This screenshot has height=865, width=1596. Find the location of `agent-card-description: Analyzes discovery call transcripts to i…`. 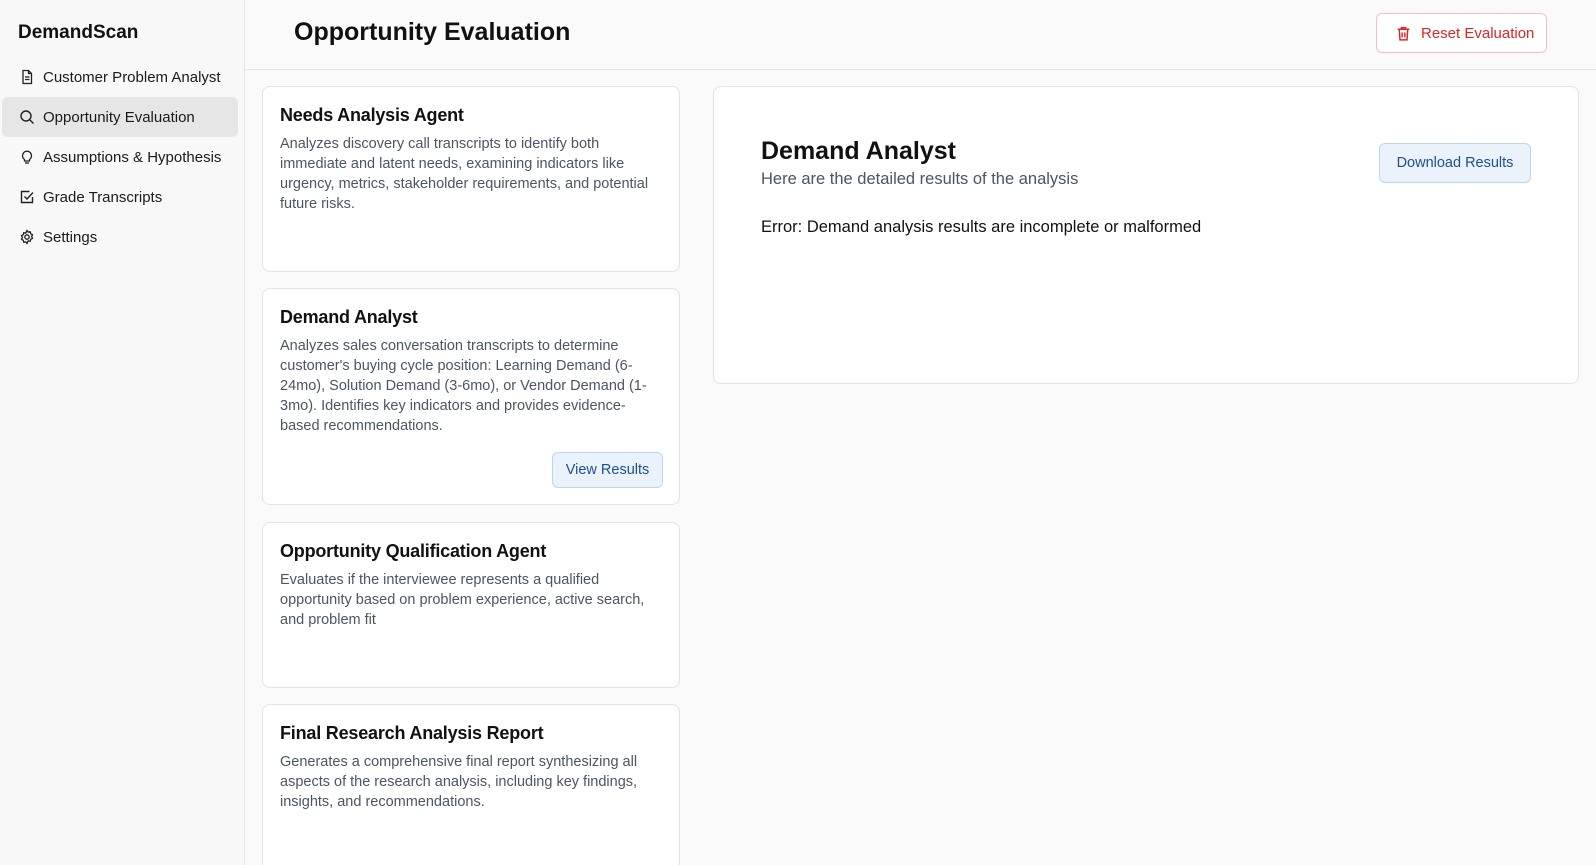

agent-card-description: Analyzes discovery call transcripts to i… is located at coordinates (464, 174).